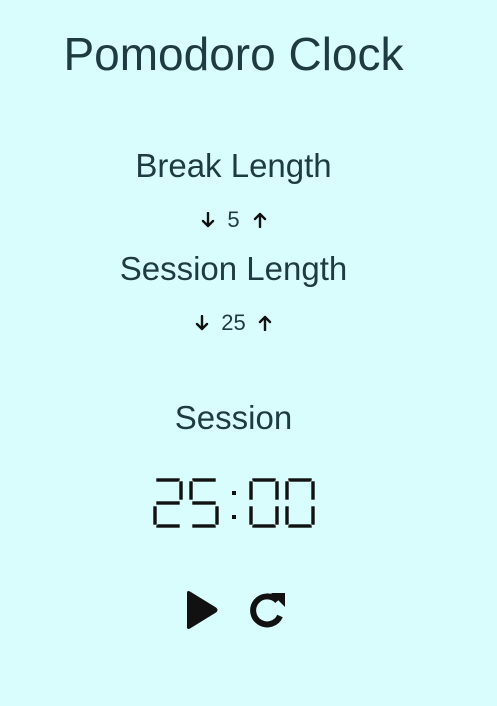 The width and height of the screenshot is (497, 706). I want to click on time-left-digits, so click(233, 503).